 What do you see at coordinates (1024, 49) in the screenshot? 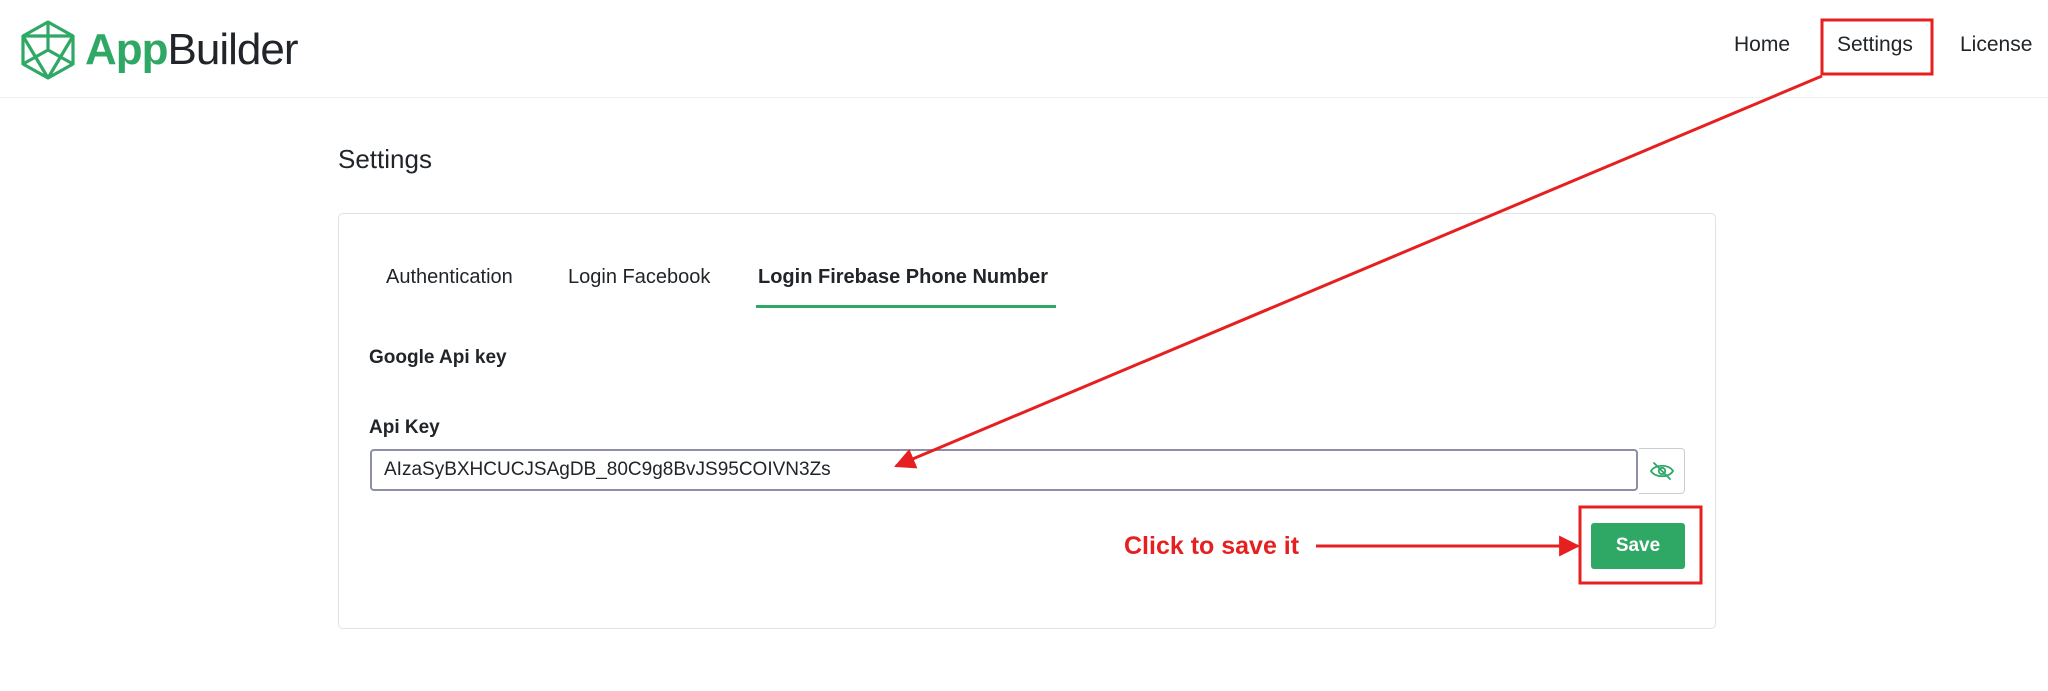
I see `top-header: AppBuilder Home Settings License` at bounding box center [1024, 49].